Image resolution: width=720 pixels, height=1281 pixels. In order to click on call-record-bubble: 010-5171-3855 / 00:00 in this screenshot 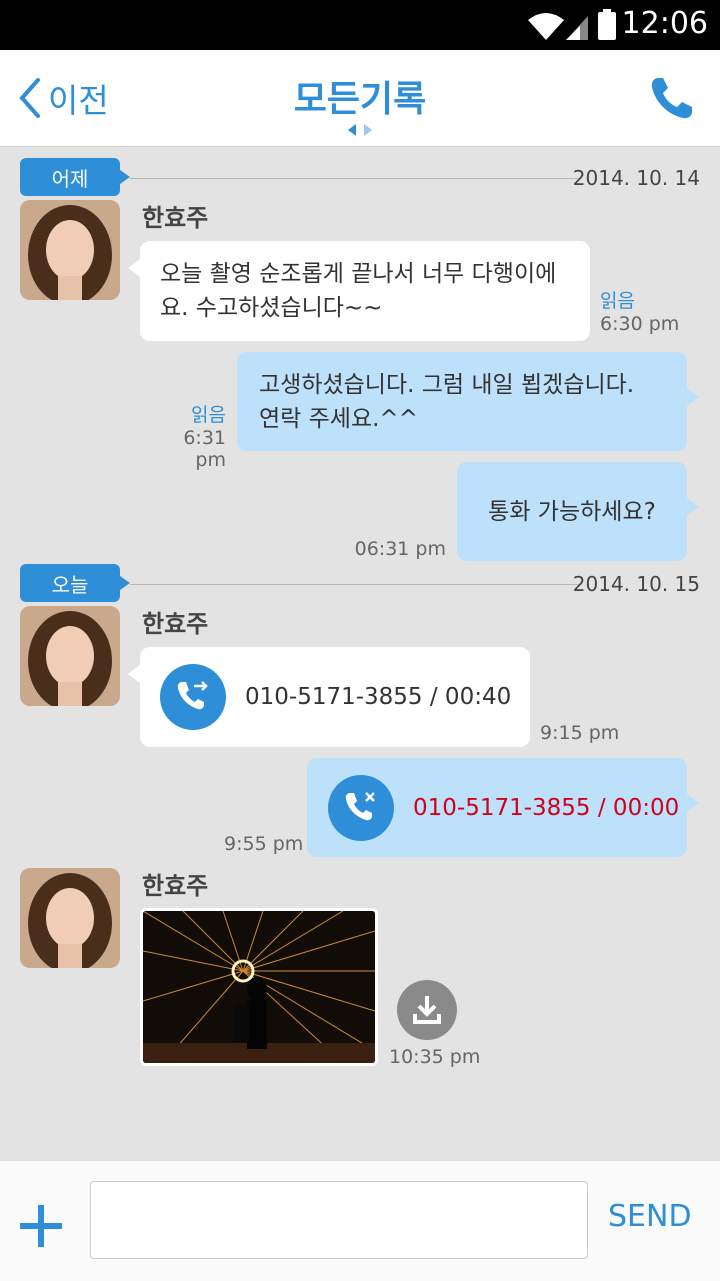, I will do `click(503, 807)`.